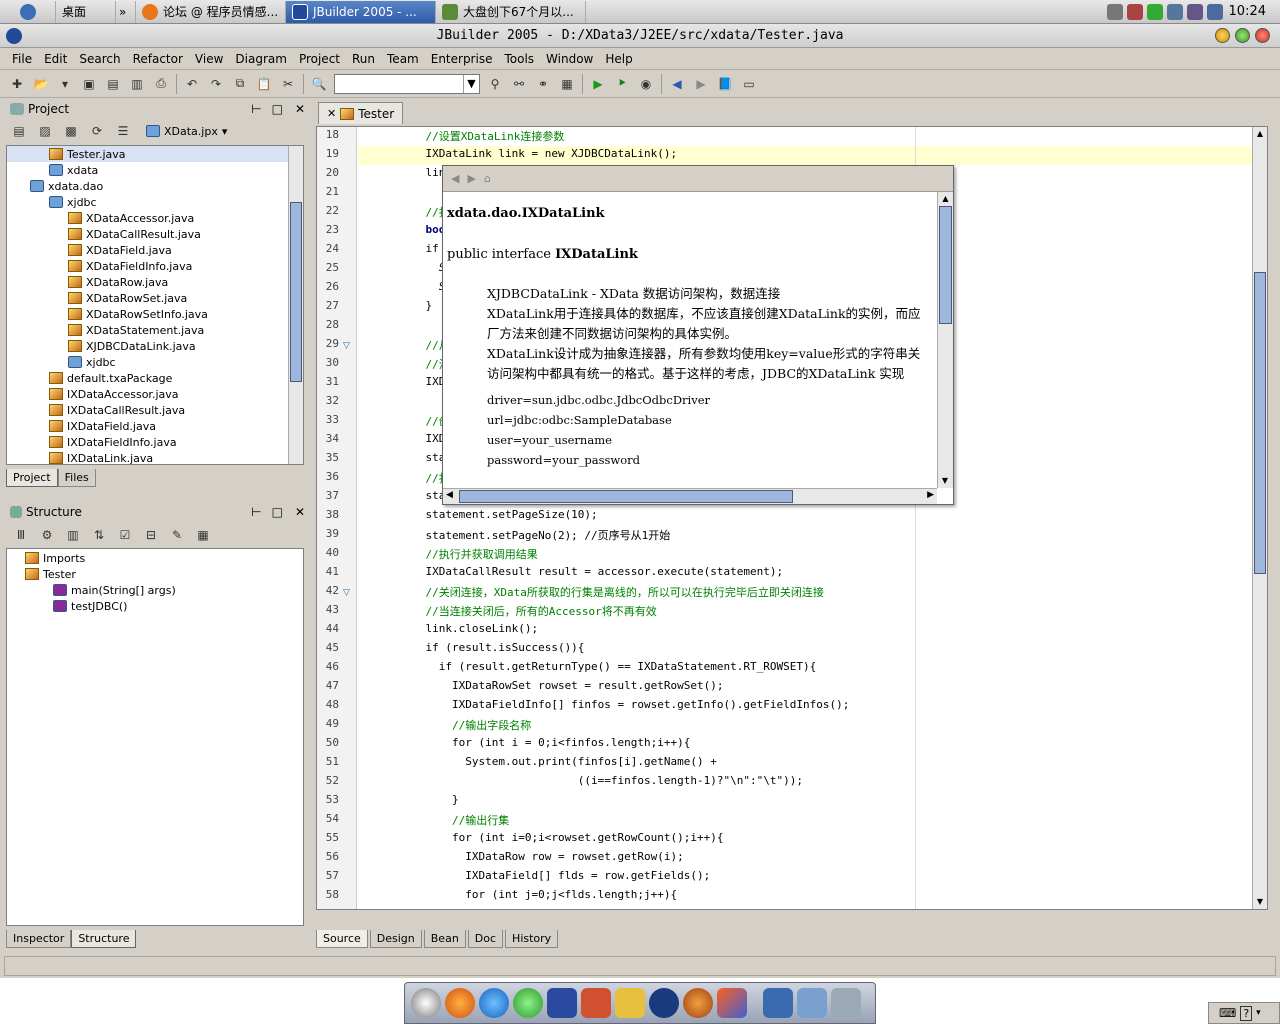 The width and height of the screenshot is (1280, 1024). What do you see at coordinates (240, 84) in the screenshot?
I see `copy-icon: ⧉` at bounding box center [240, 84].